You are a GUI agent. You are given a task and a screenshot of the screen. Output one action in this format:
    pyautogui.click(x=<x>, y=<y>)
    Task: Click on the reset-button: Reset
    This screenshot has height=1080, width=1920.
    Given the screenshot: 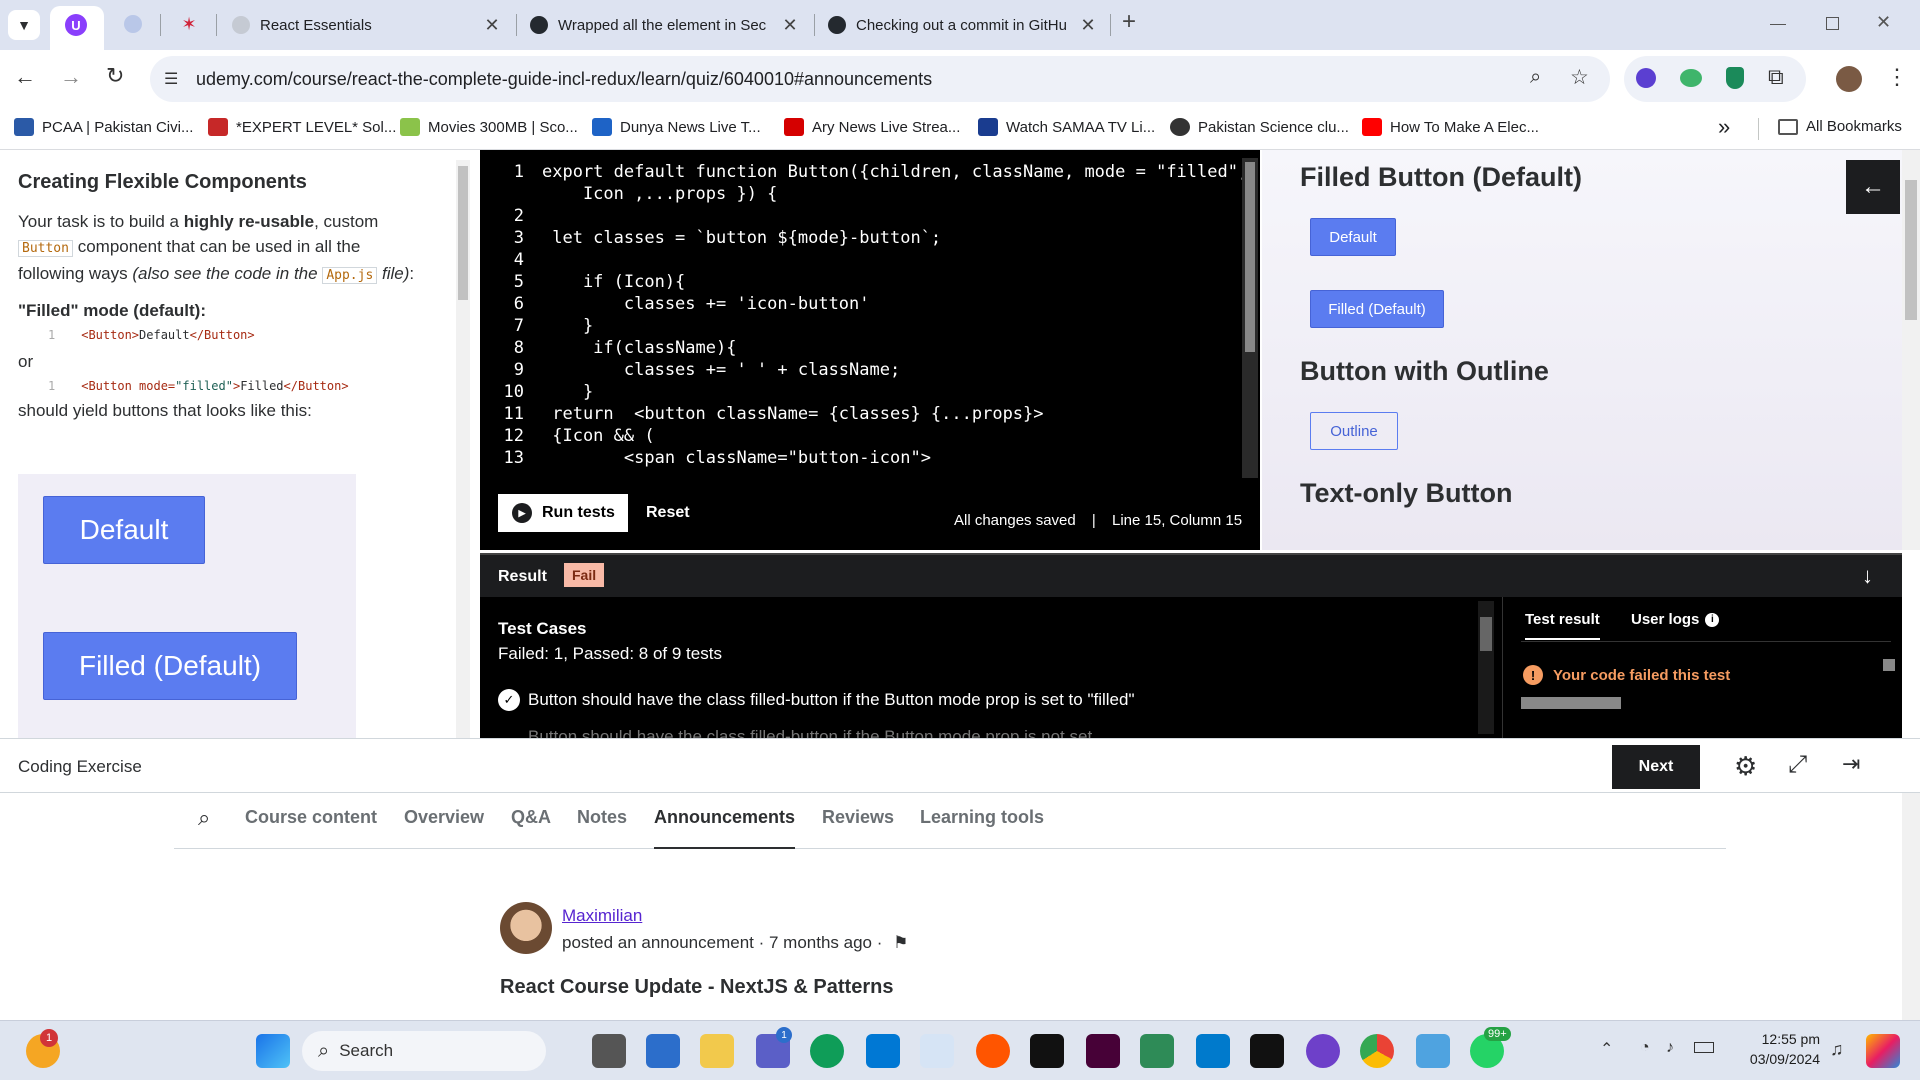 What is the action you would take?
    pyautogui.click(x=668, y=513)
    